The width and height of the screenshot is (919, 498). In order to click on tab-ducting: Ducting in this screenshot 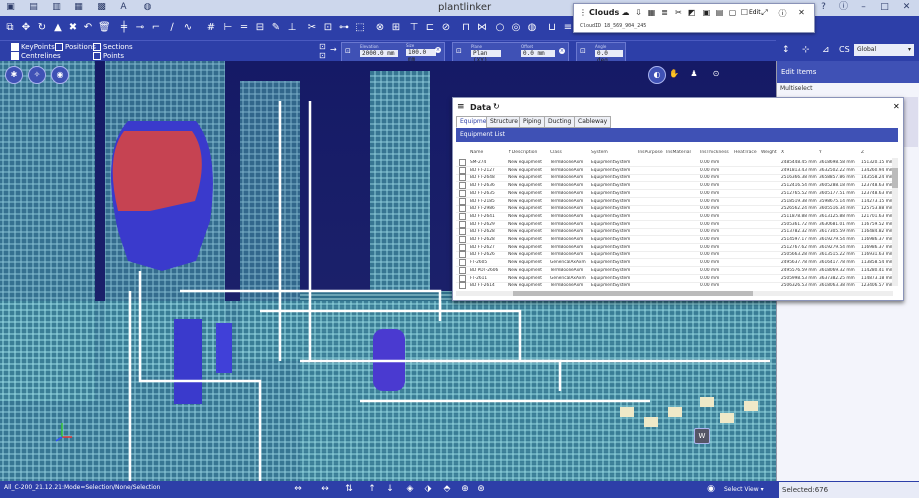, I will do `click(560, 122)`.